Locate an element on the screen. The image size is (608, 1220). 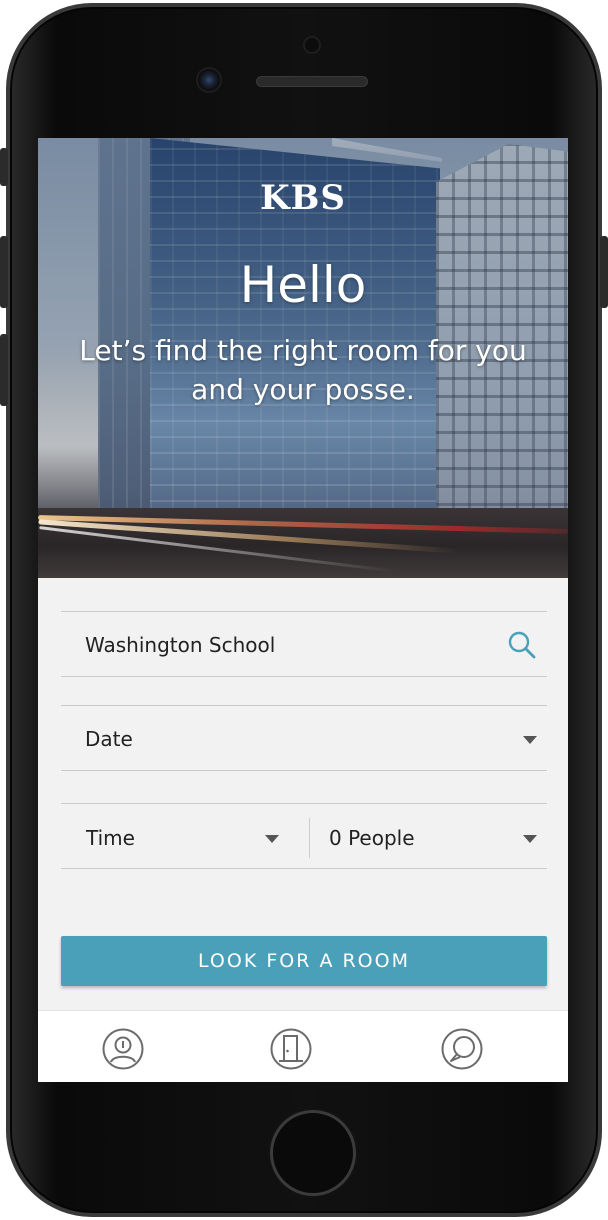
search-chat-icon is located at coordinates (462, 1049).